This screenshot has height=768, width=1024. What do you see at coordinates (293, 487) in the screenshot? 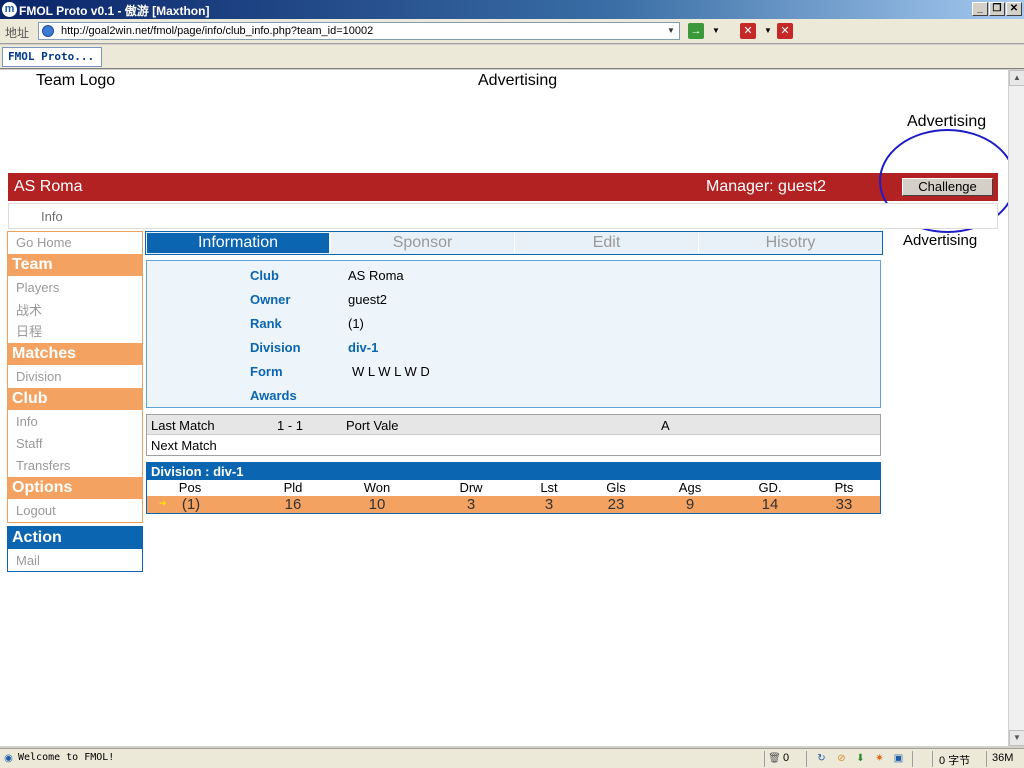
I see `col-pld: Pld` at bounding box center [293, 487].